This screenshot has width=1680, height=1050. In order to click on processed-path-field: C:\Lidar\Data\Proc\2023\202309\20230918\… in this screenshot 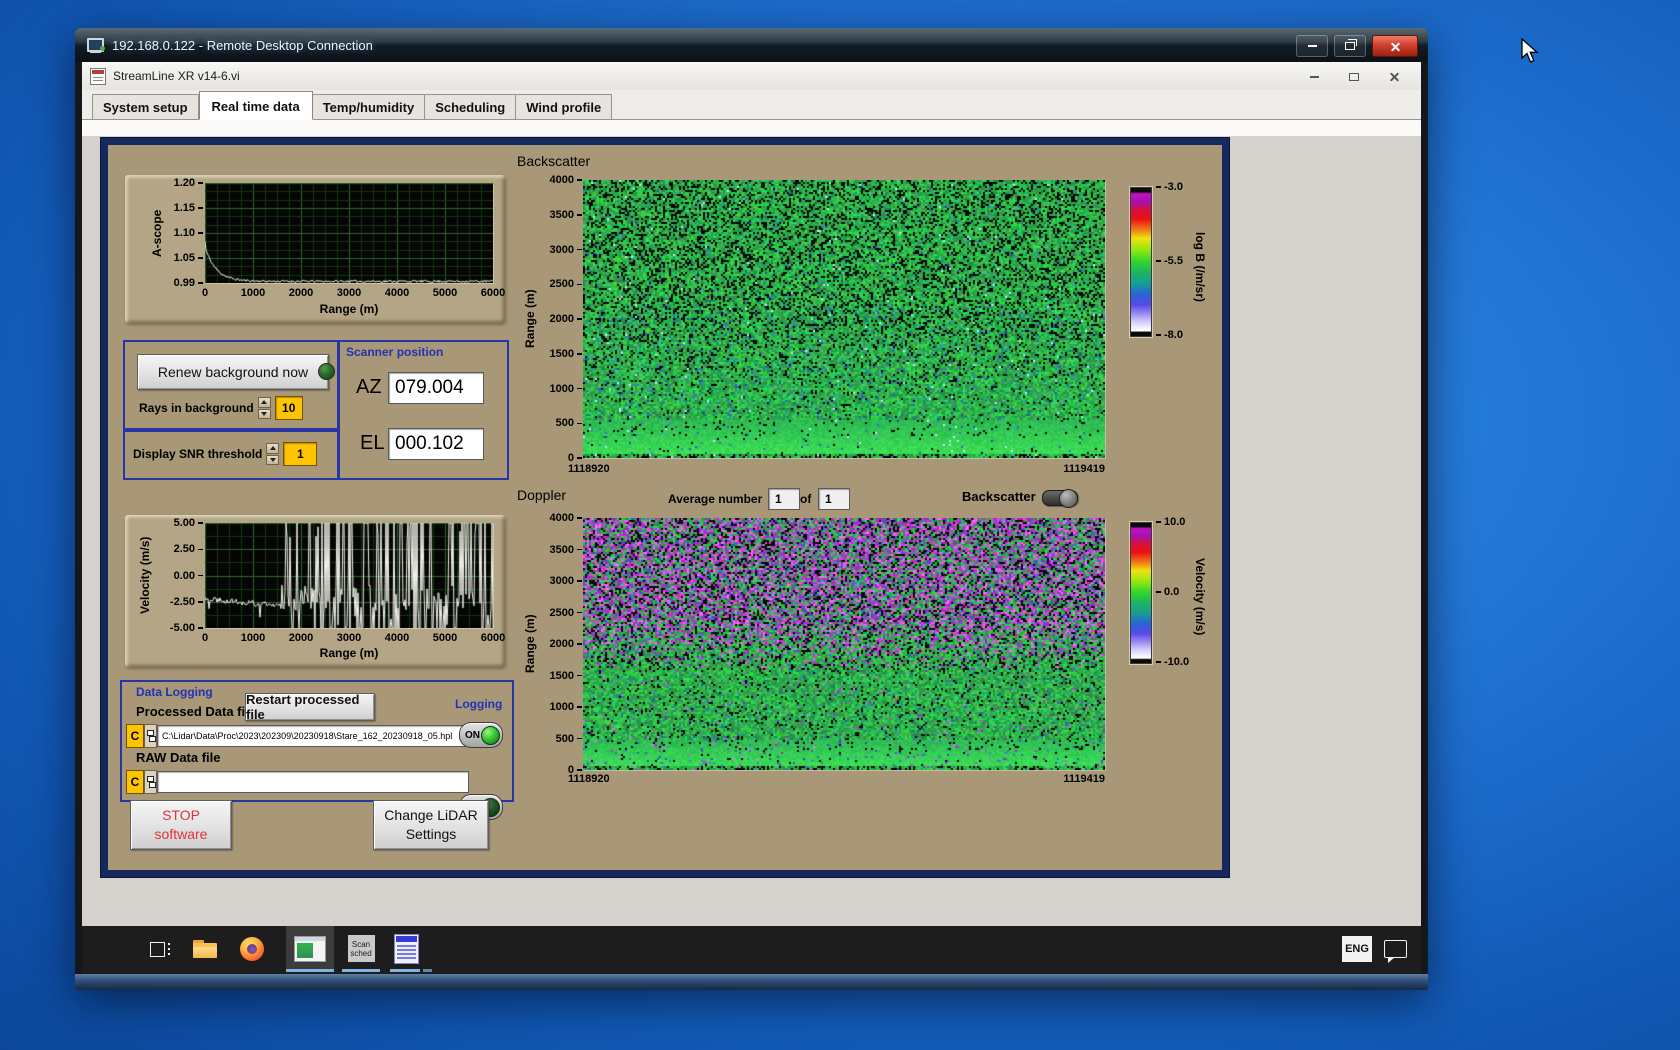, I will do `click(313, 736)`.